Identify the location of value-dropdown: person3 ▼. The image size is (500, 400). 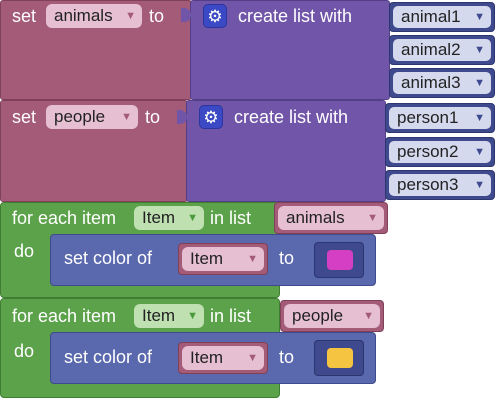
(440, 185).